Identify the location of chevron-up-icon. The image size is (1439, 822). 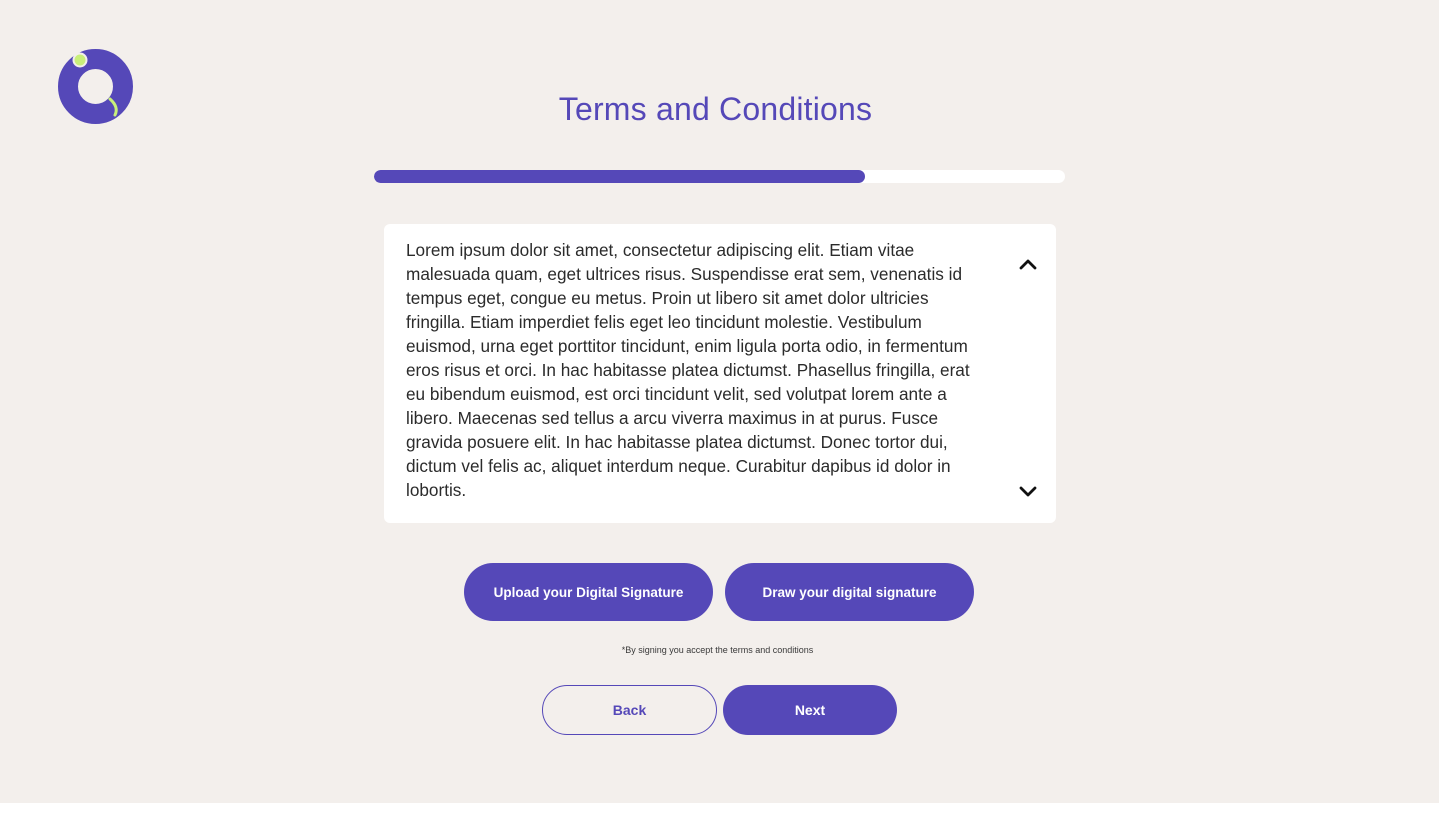
(1028, 264).